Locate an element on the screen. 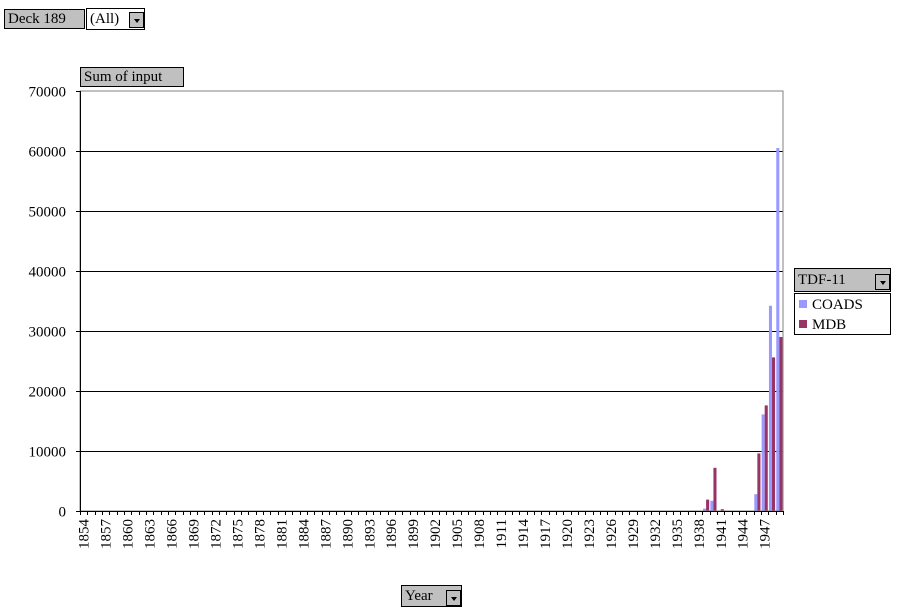 This screenshot has height=613, width=899. y-tick-label: 40000 is located at coordinates (48, 273).